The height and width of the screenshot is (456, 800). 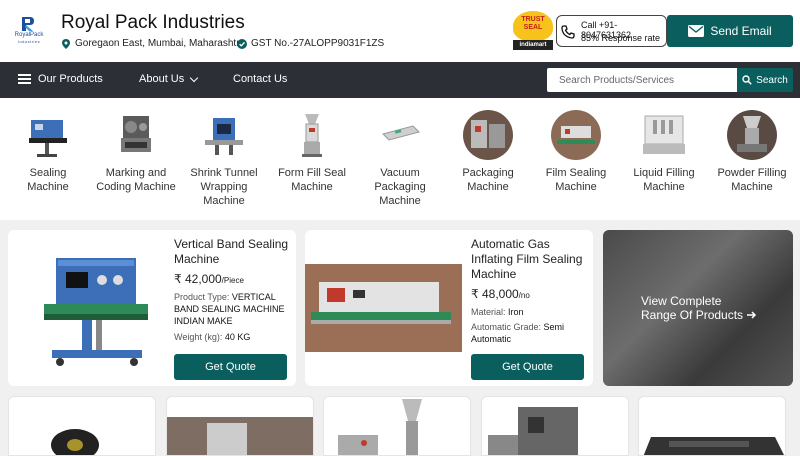 I want to click on price-value: ₹ 48,000, so click(x=495, y=294).